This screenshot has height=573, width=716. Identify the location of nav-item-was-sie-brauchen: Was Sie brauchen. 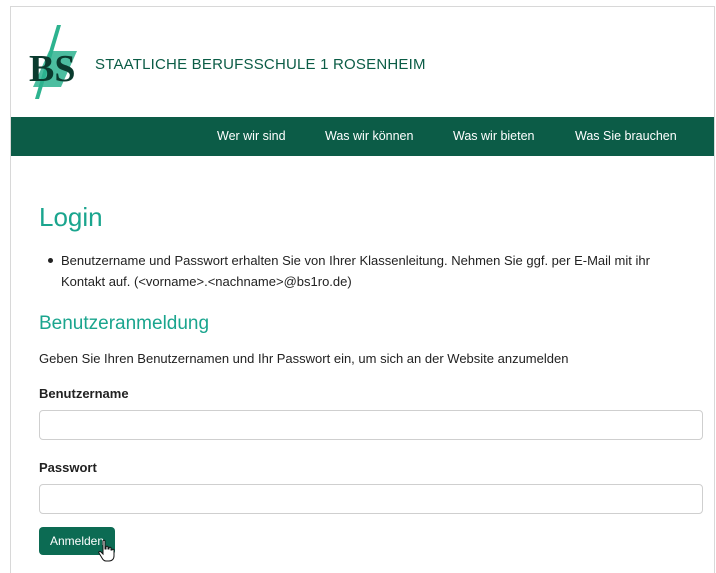
(626, 136).